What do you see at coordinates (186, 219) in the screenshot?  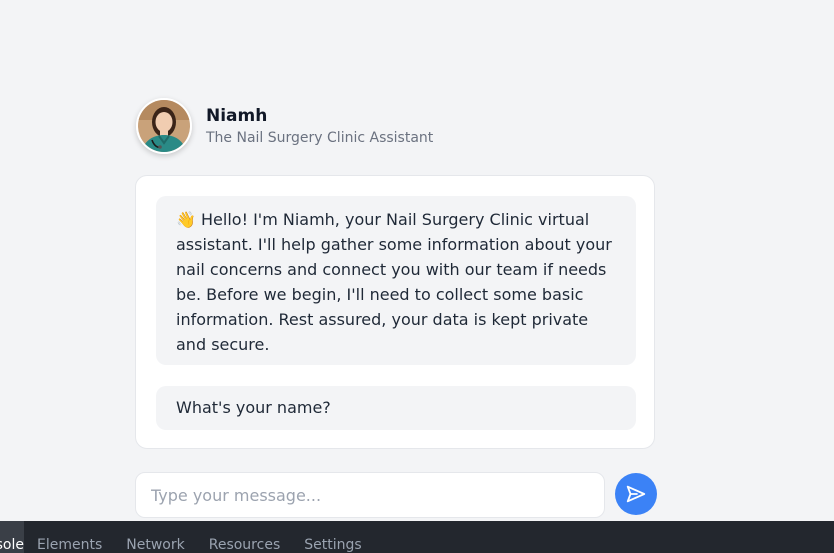 I see `waving-hand-icon: 👋` at bounding box center [186, 219].